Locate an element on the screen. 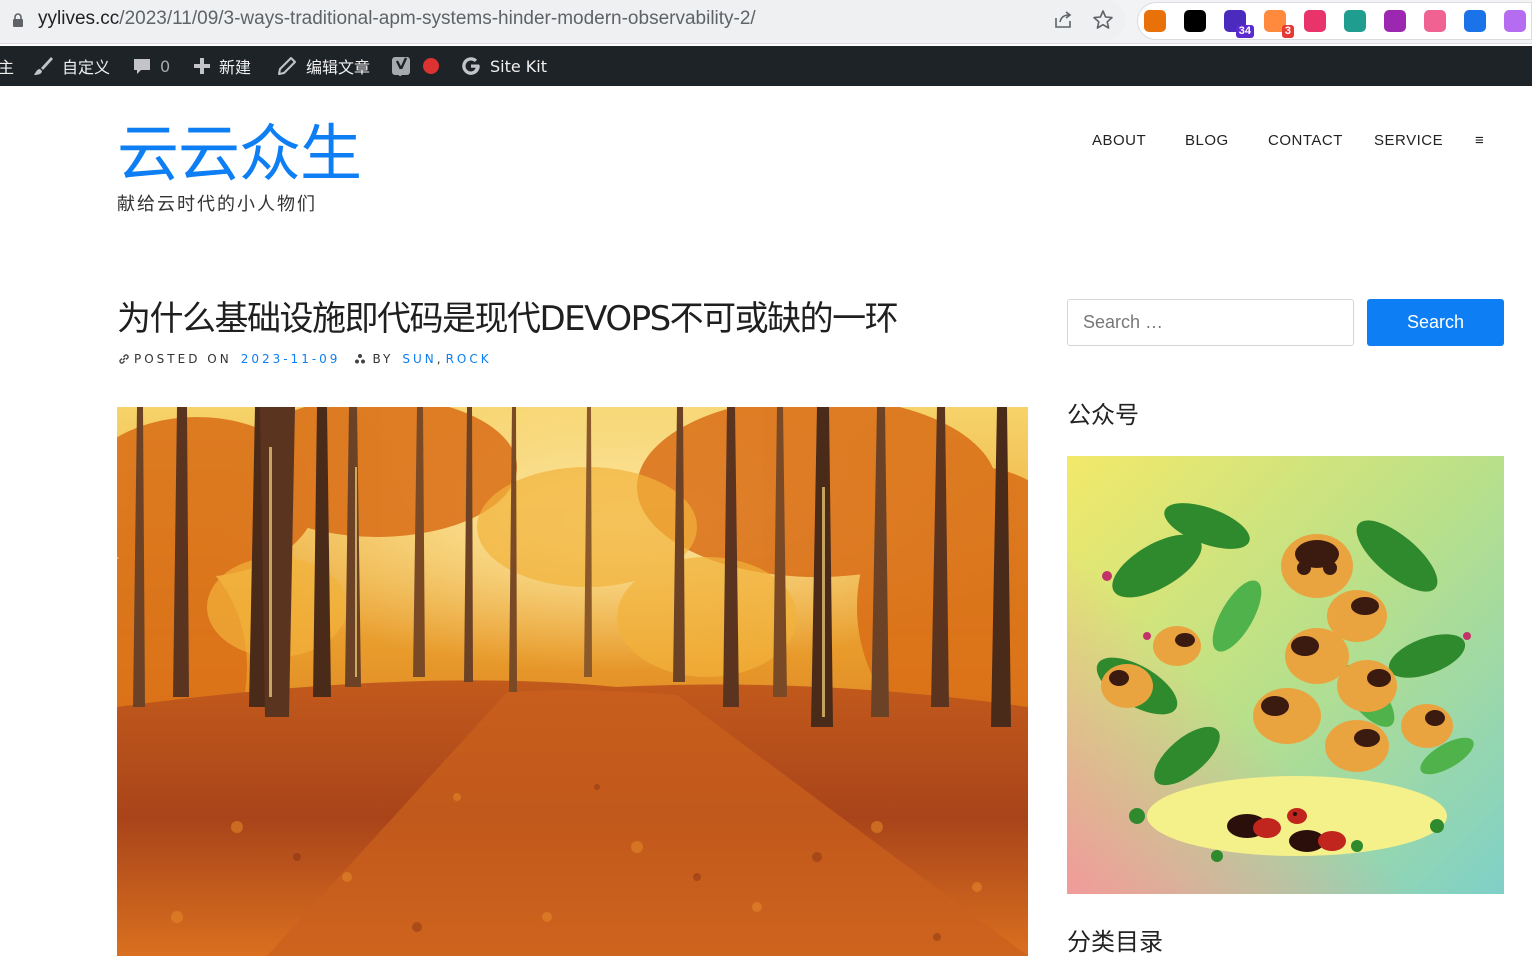  admin-sitekit-link: Site Kit is located at coordinates (503, 66).